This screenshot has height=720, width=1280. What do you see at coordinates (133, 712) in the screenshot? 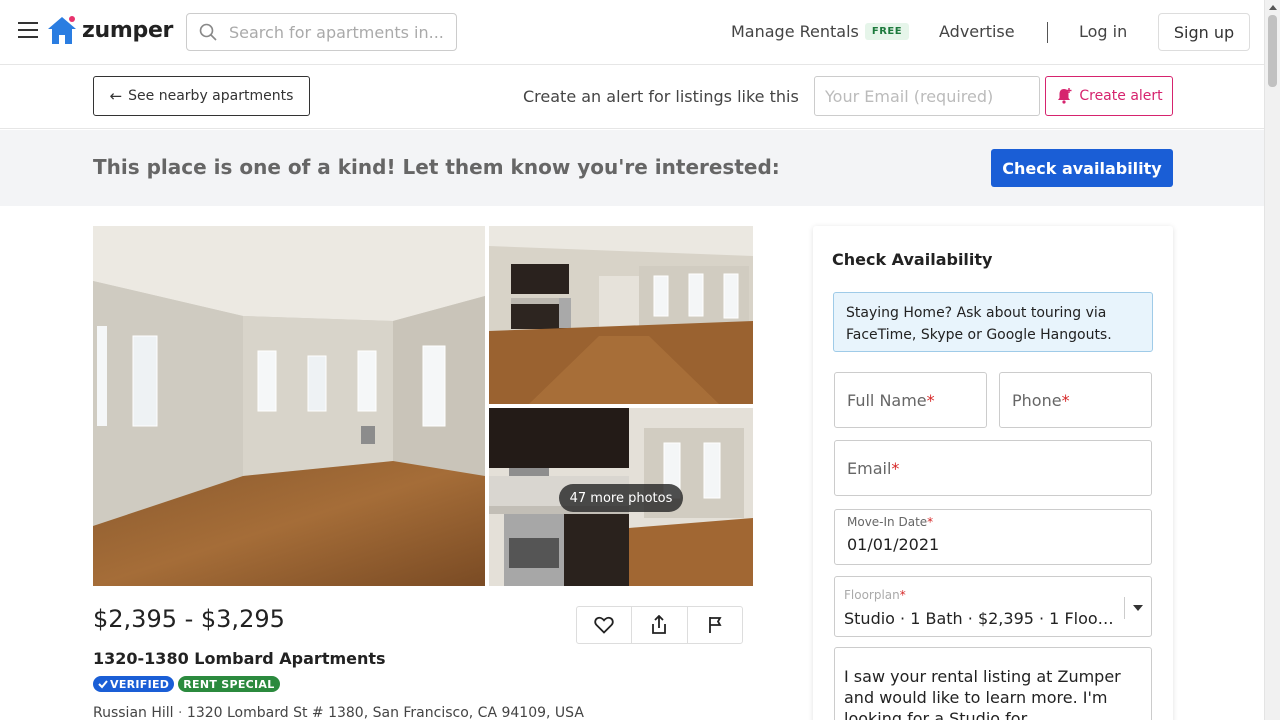
I see `neighborhood-label: Russian Hill` at bounding box center [133, 712].